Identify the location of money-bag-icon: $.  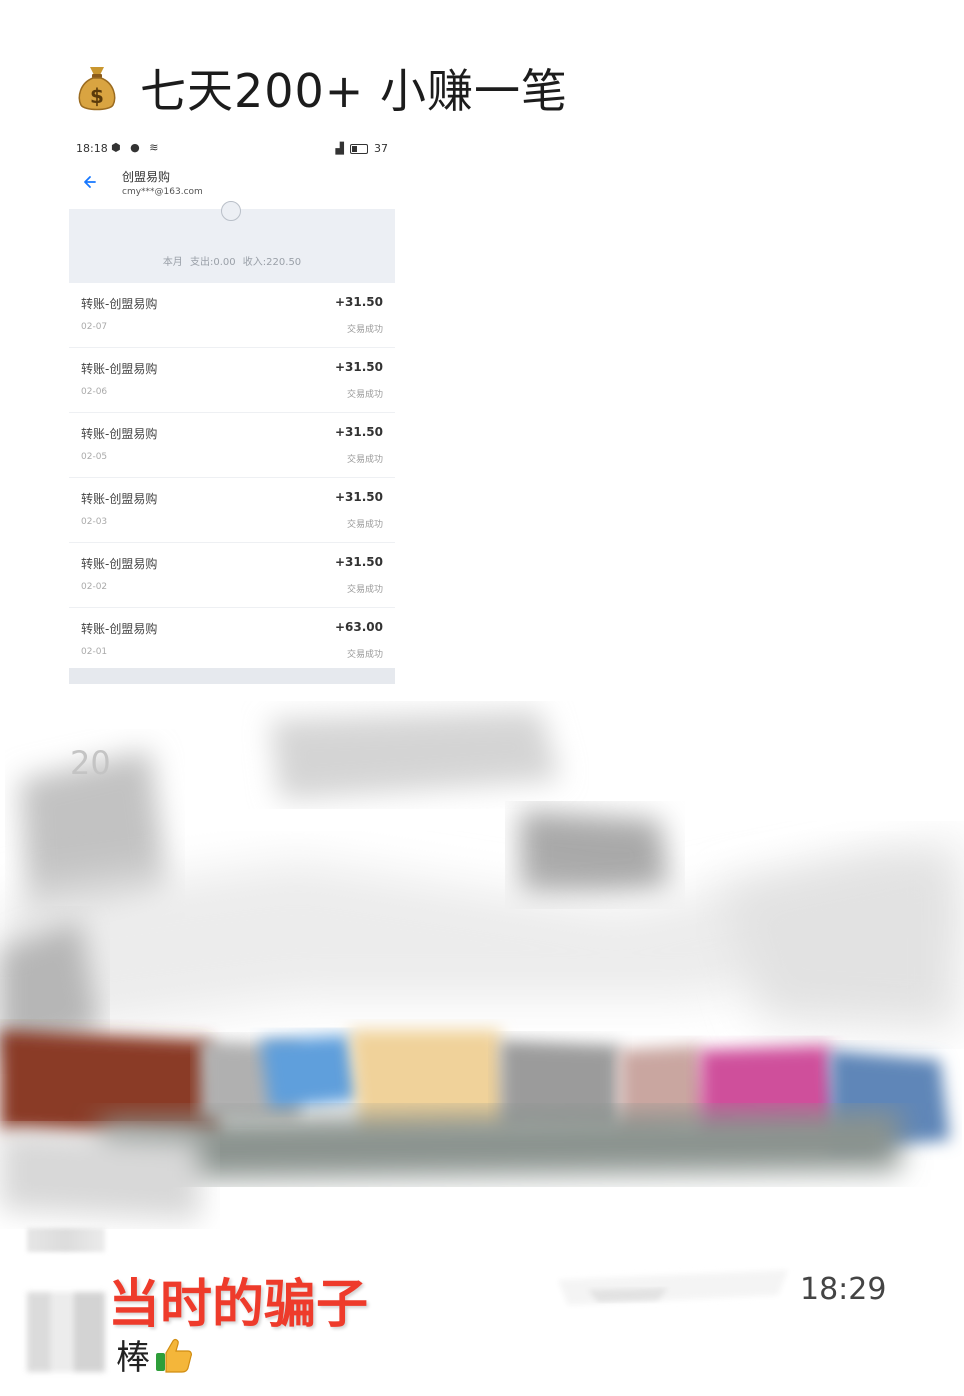
(97, 89).